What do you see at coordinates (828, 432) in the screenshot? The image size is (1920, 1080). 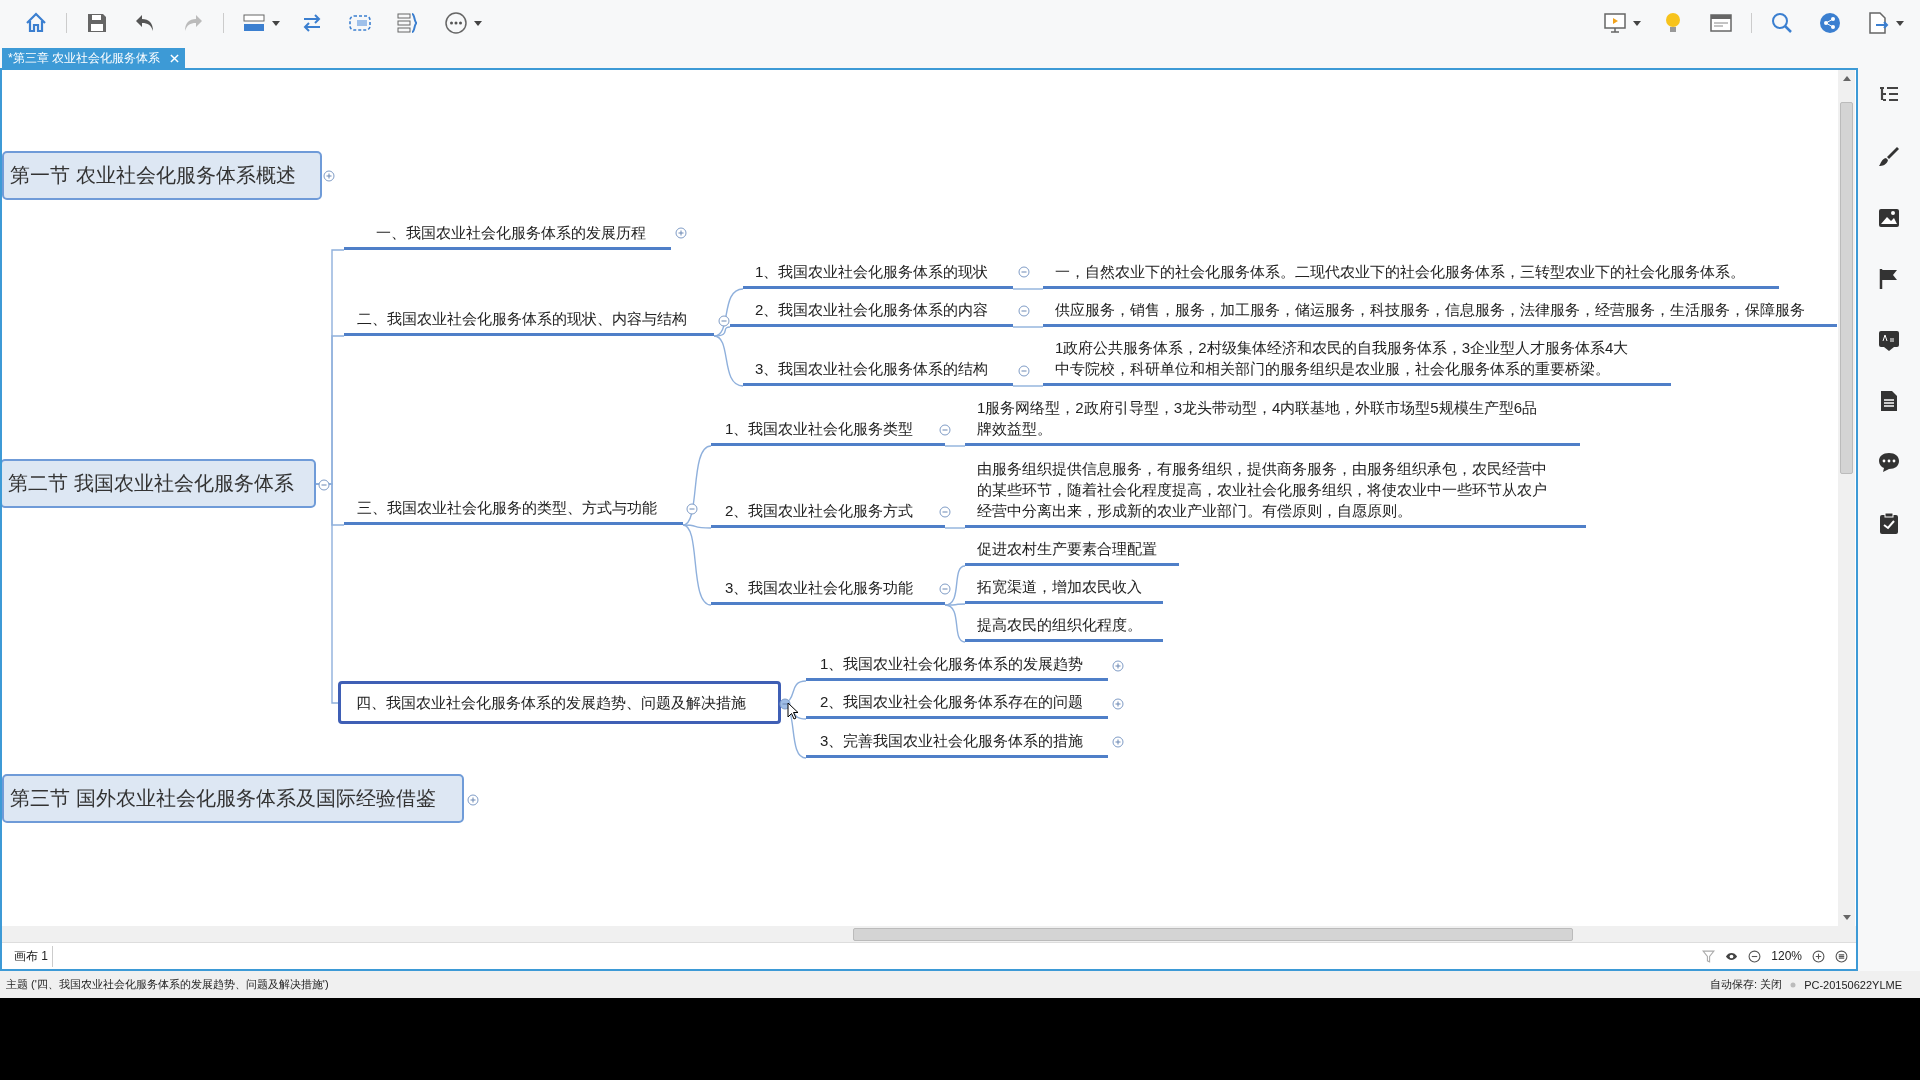 I see `topic: 1、我国农业社会化服务类型` at bounding box center [828, 432].